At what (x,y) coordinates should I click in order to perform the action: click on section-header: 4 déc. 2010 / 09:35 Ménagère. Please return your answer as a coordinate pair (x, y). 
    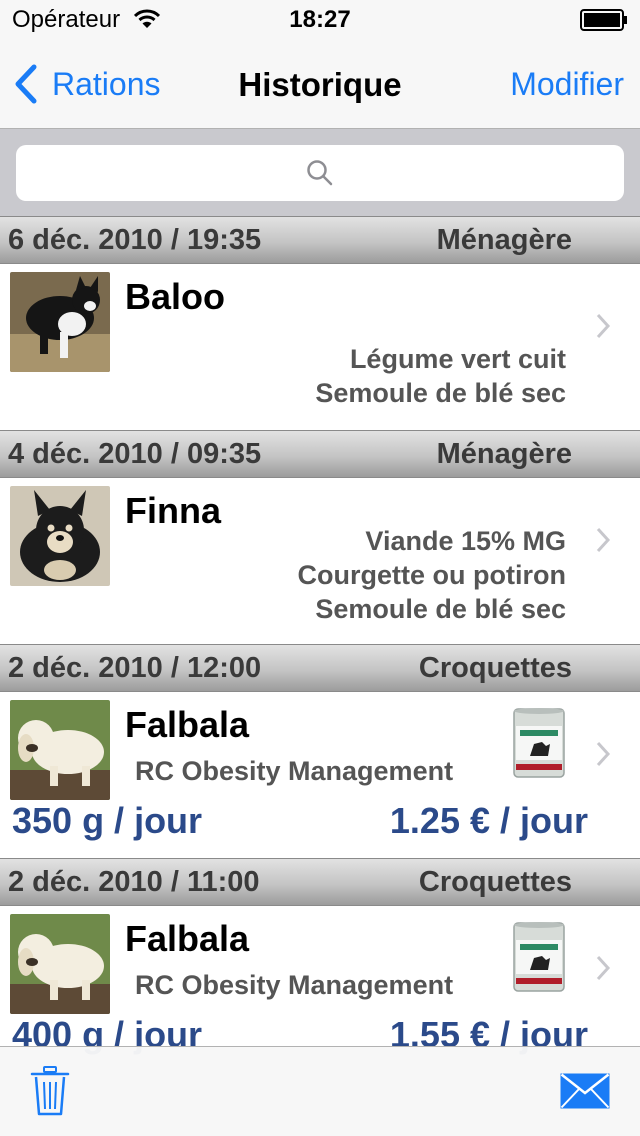
    Looking at the image, I should click on (320, 454).